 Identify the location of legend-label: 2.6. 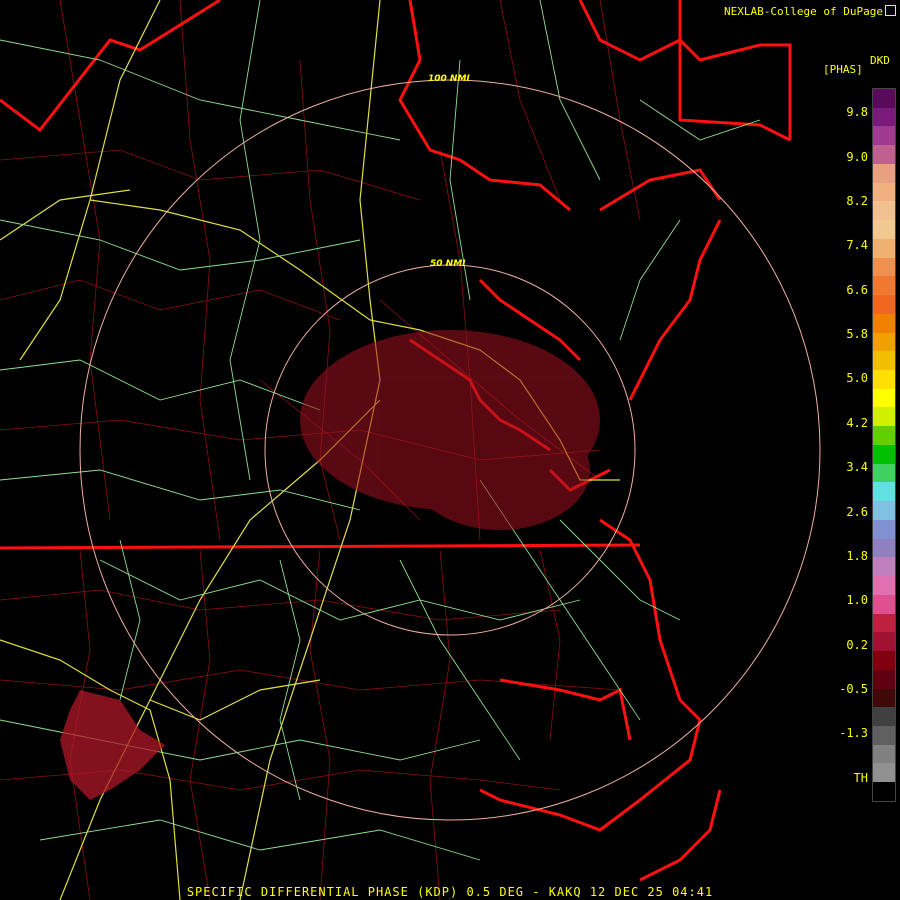
(857, 512).